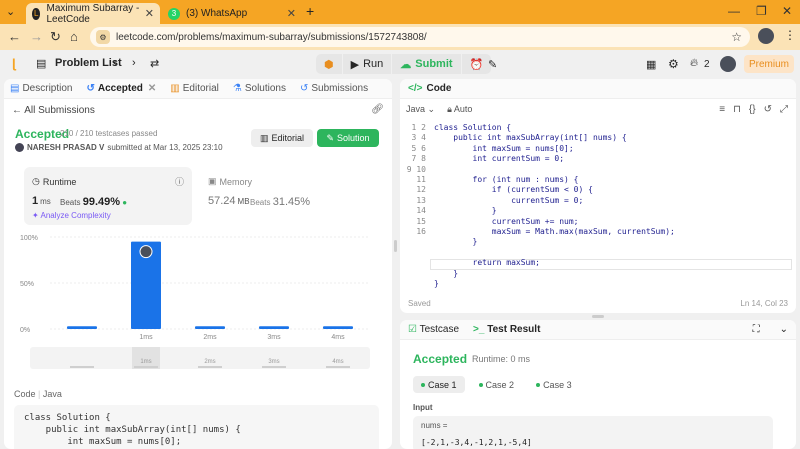 The image size is (800, 449). What do you see at coordinates (784, 329) in the screenshot?
I see `collapse-icon: ⌄` at bounding box center [784, 329].